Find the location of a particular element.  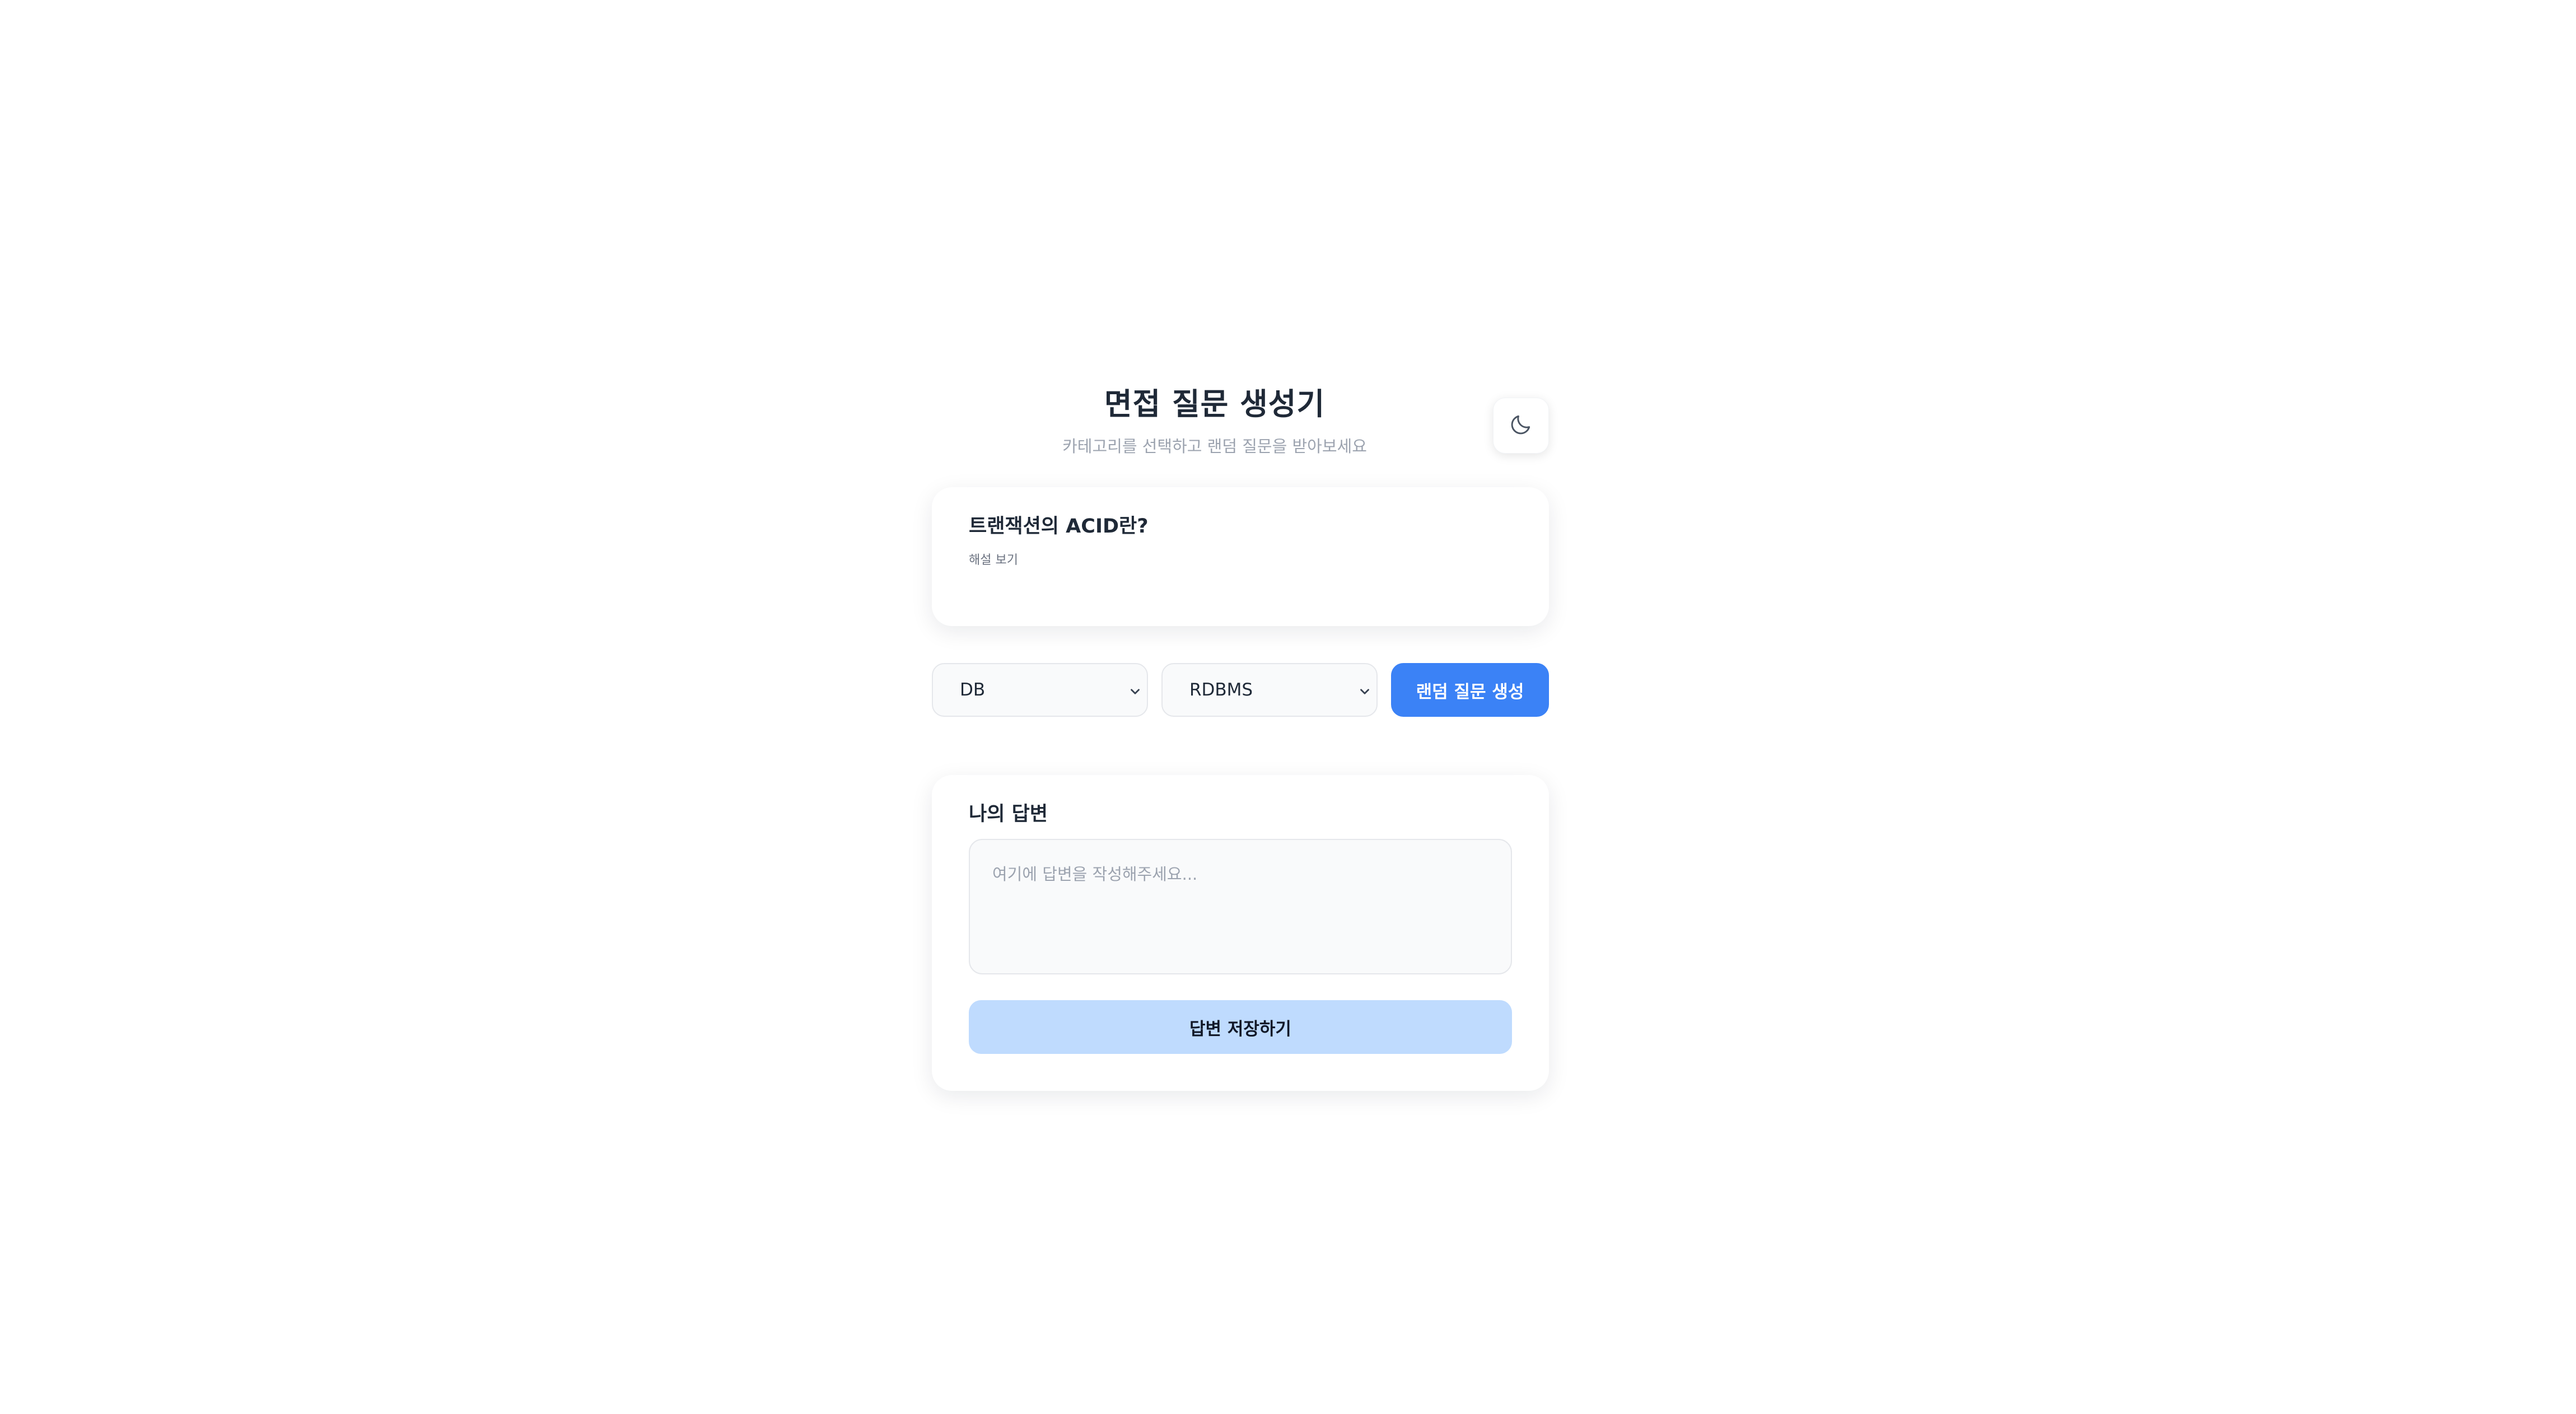

theme-toggle-button is located at coordinates (1521, 426).